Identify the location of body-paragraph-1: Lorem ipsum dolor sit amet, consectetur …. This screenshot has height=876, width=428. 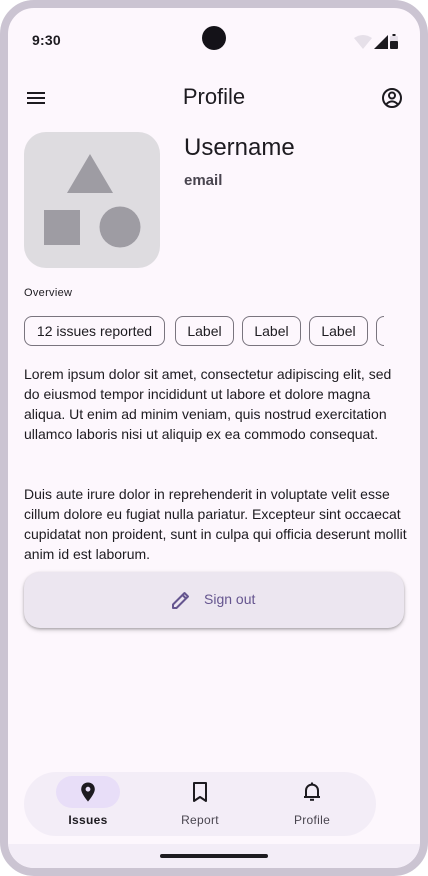
(208, 404).